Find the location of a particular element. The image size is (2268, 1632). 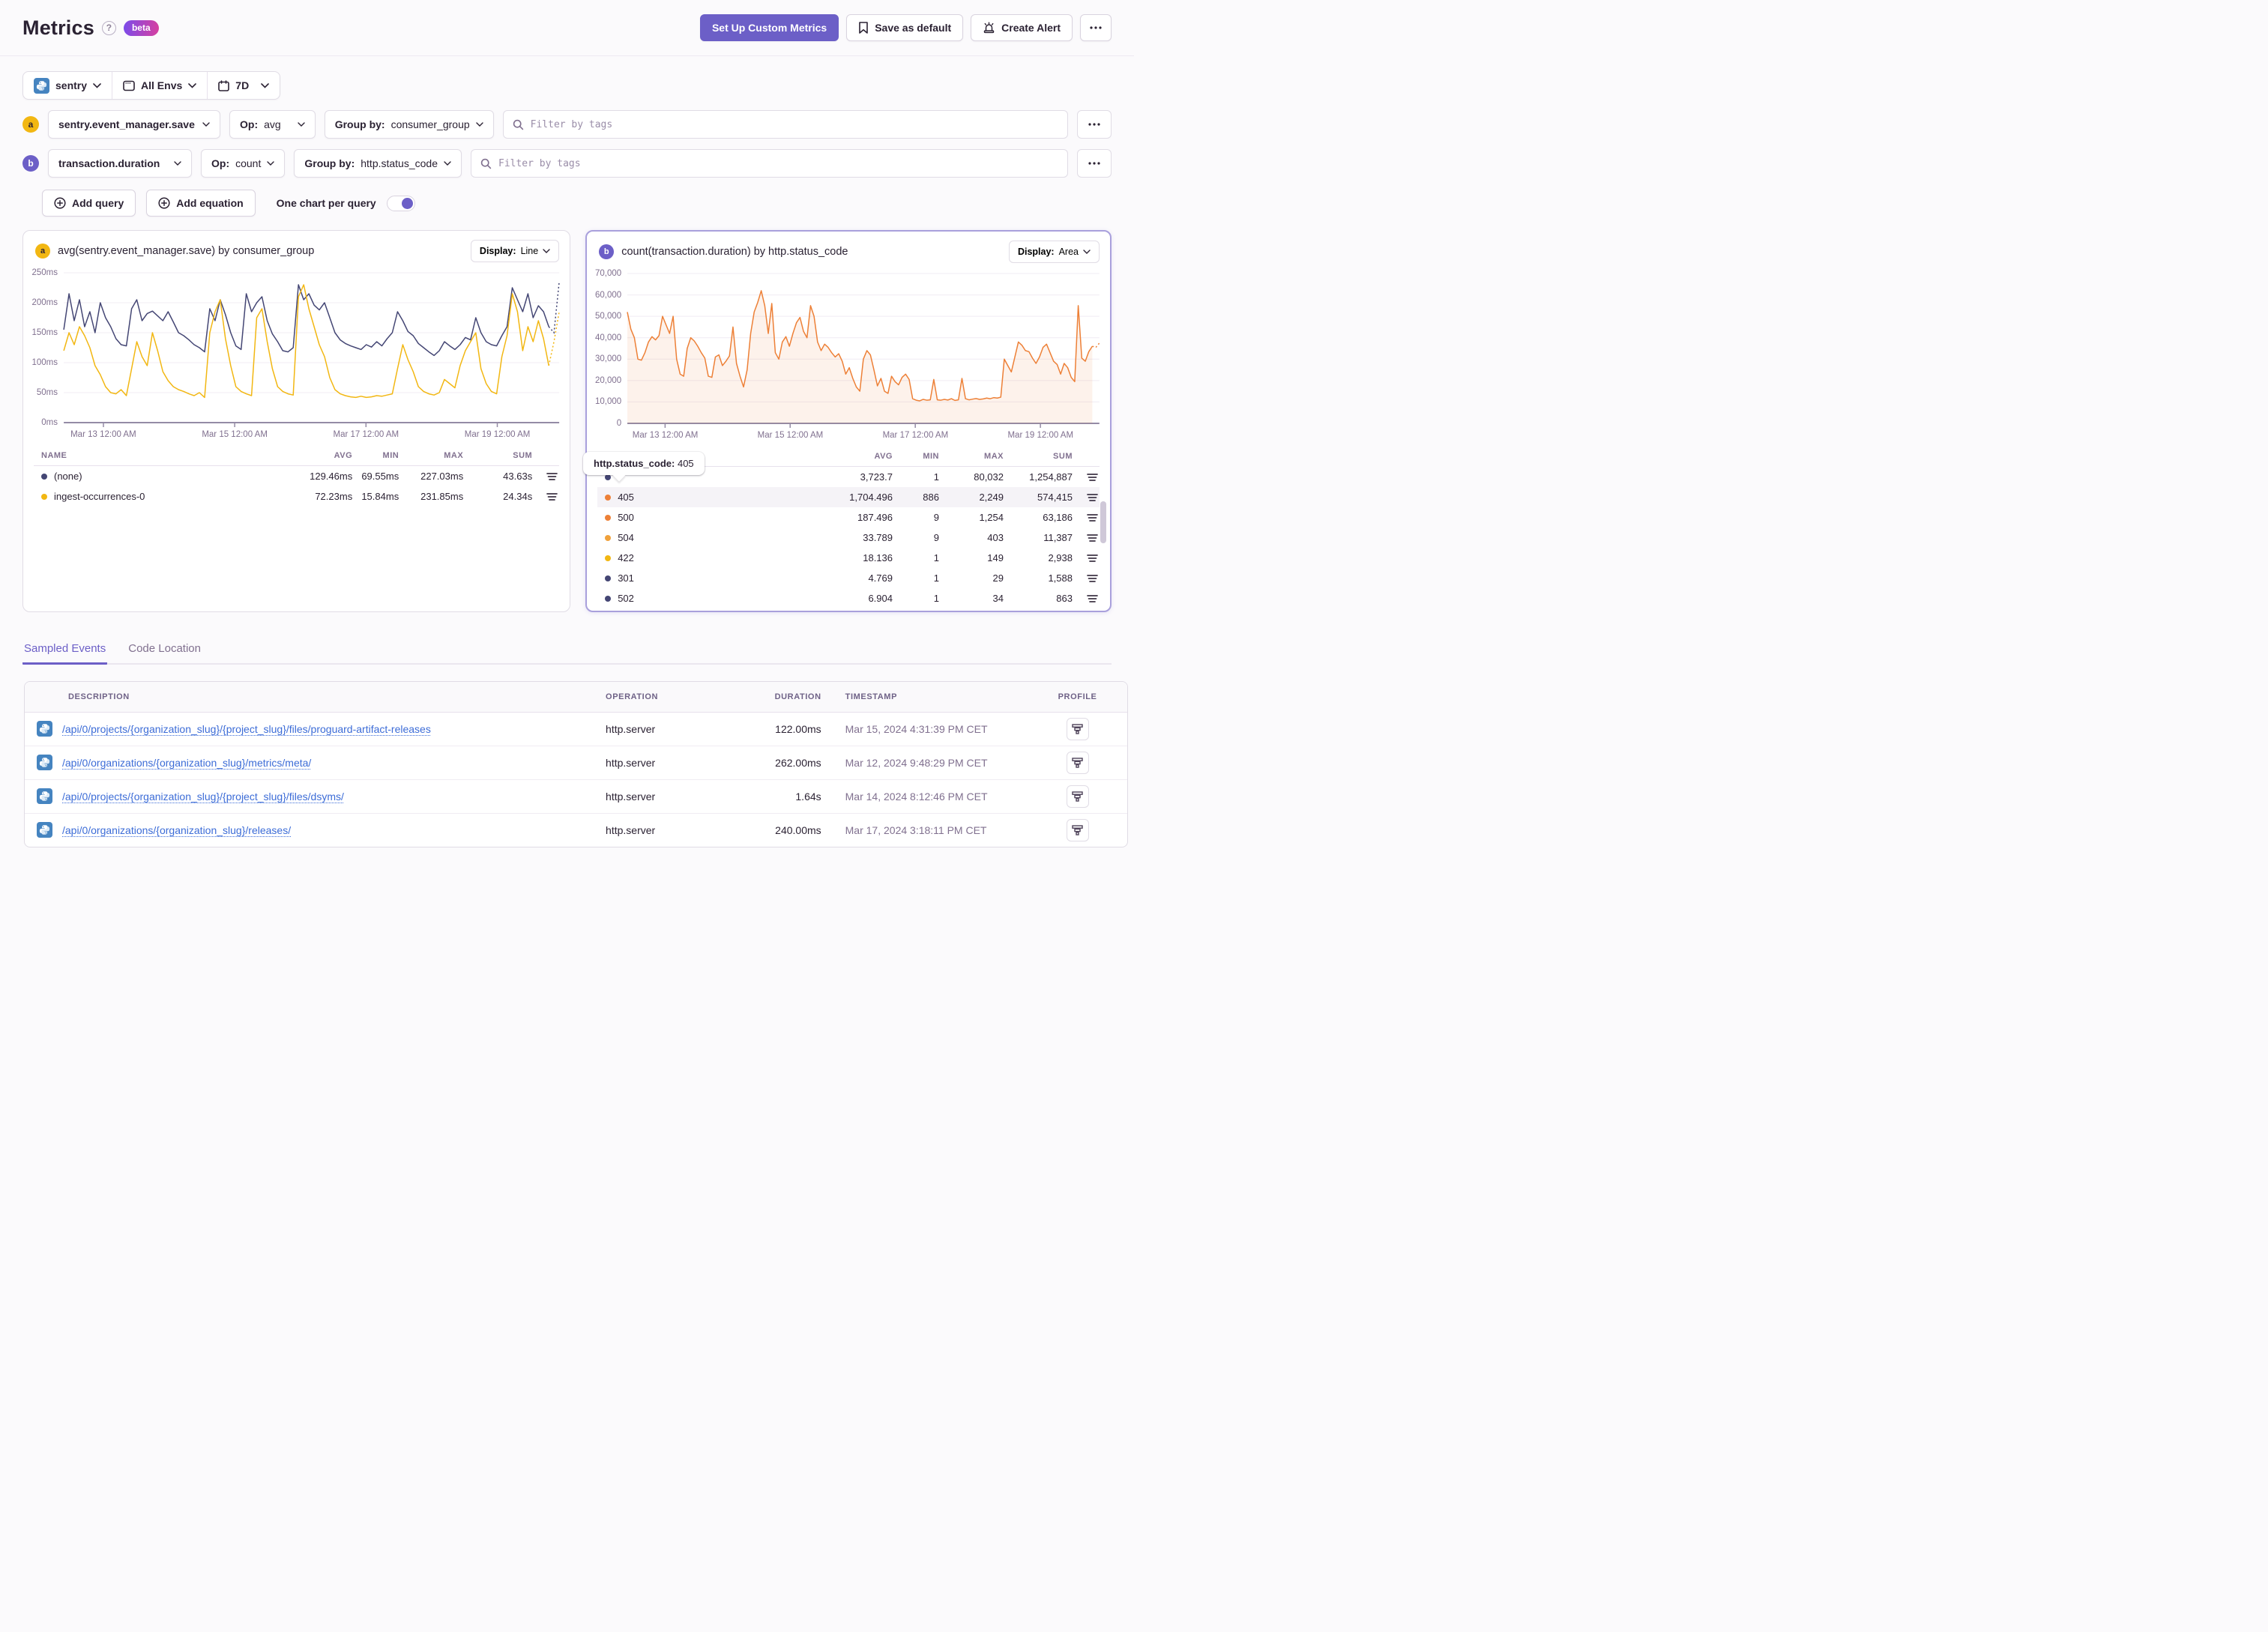

events-column-header: DURATION is located at coordinates (784, 697).